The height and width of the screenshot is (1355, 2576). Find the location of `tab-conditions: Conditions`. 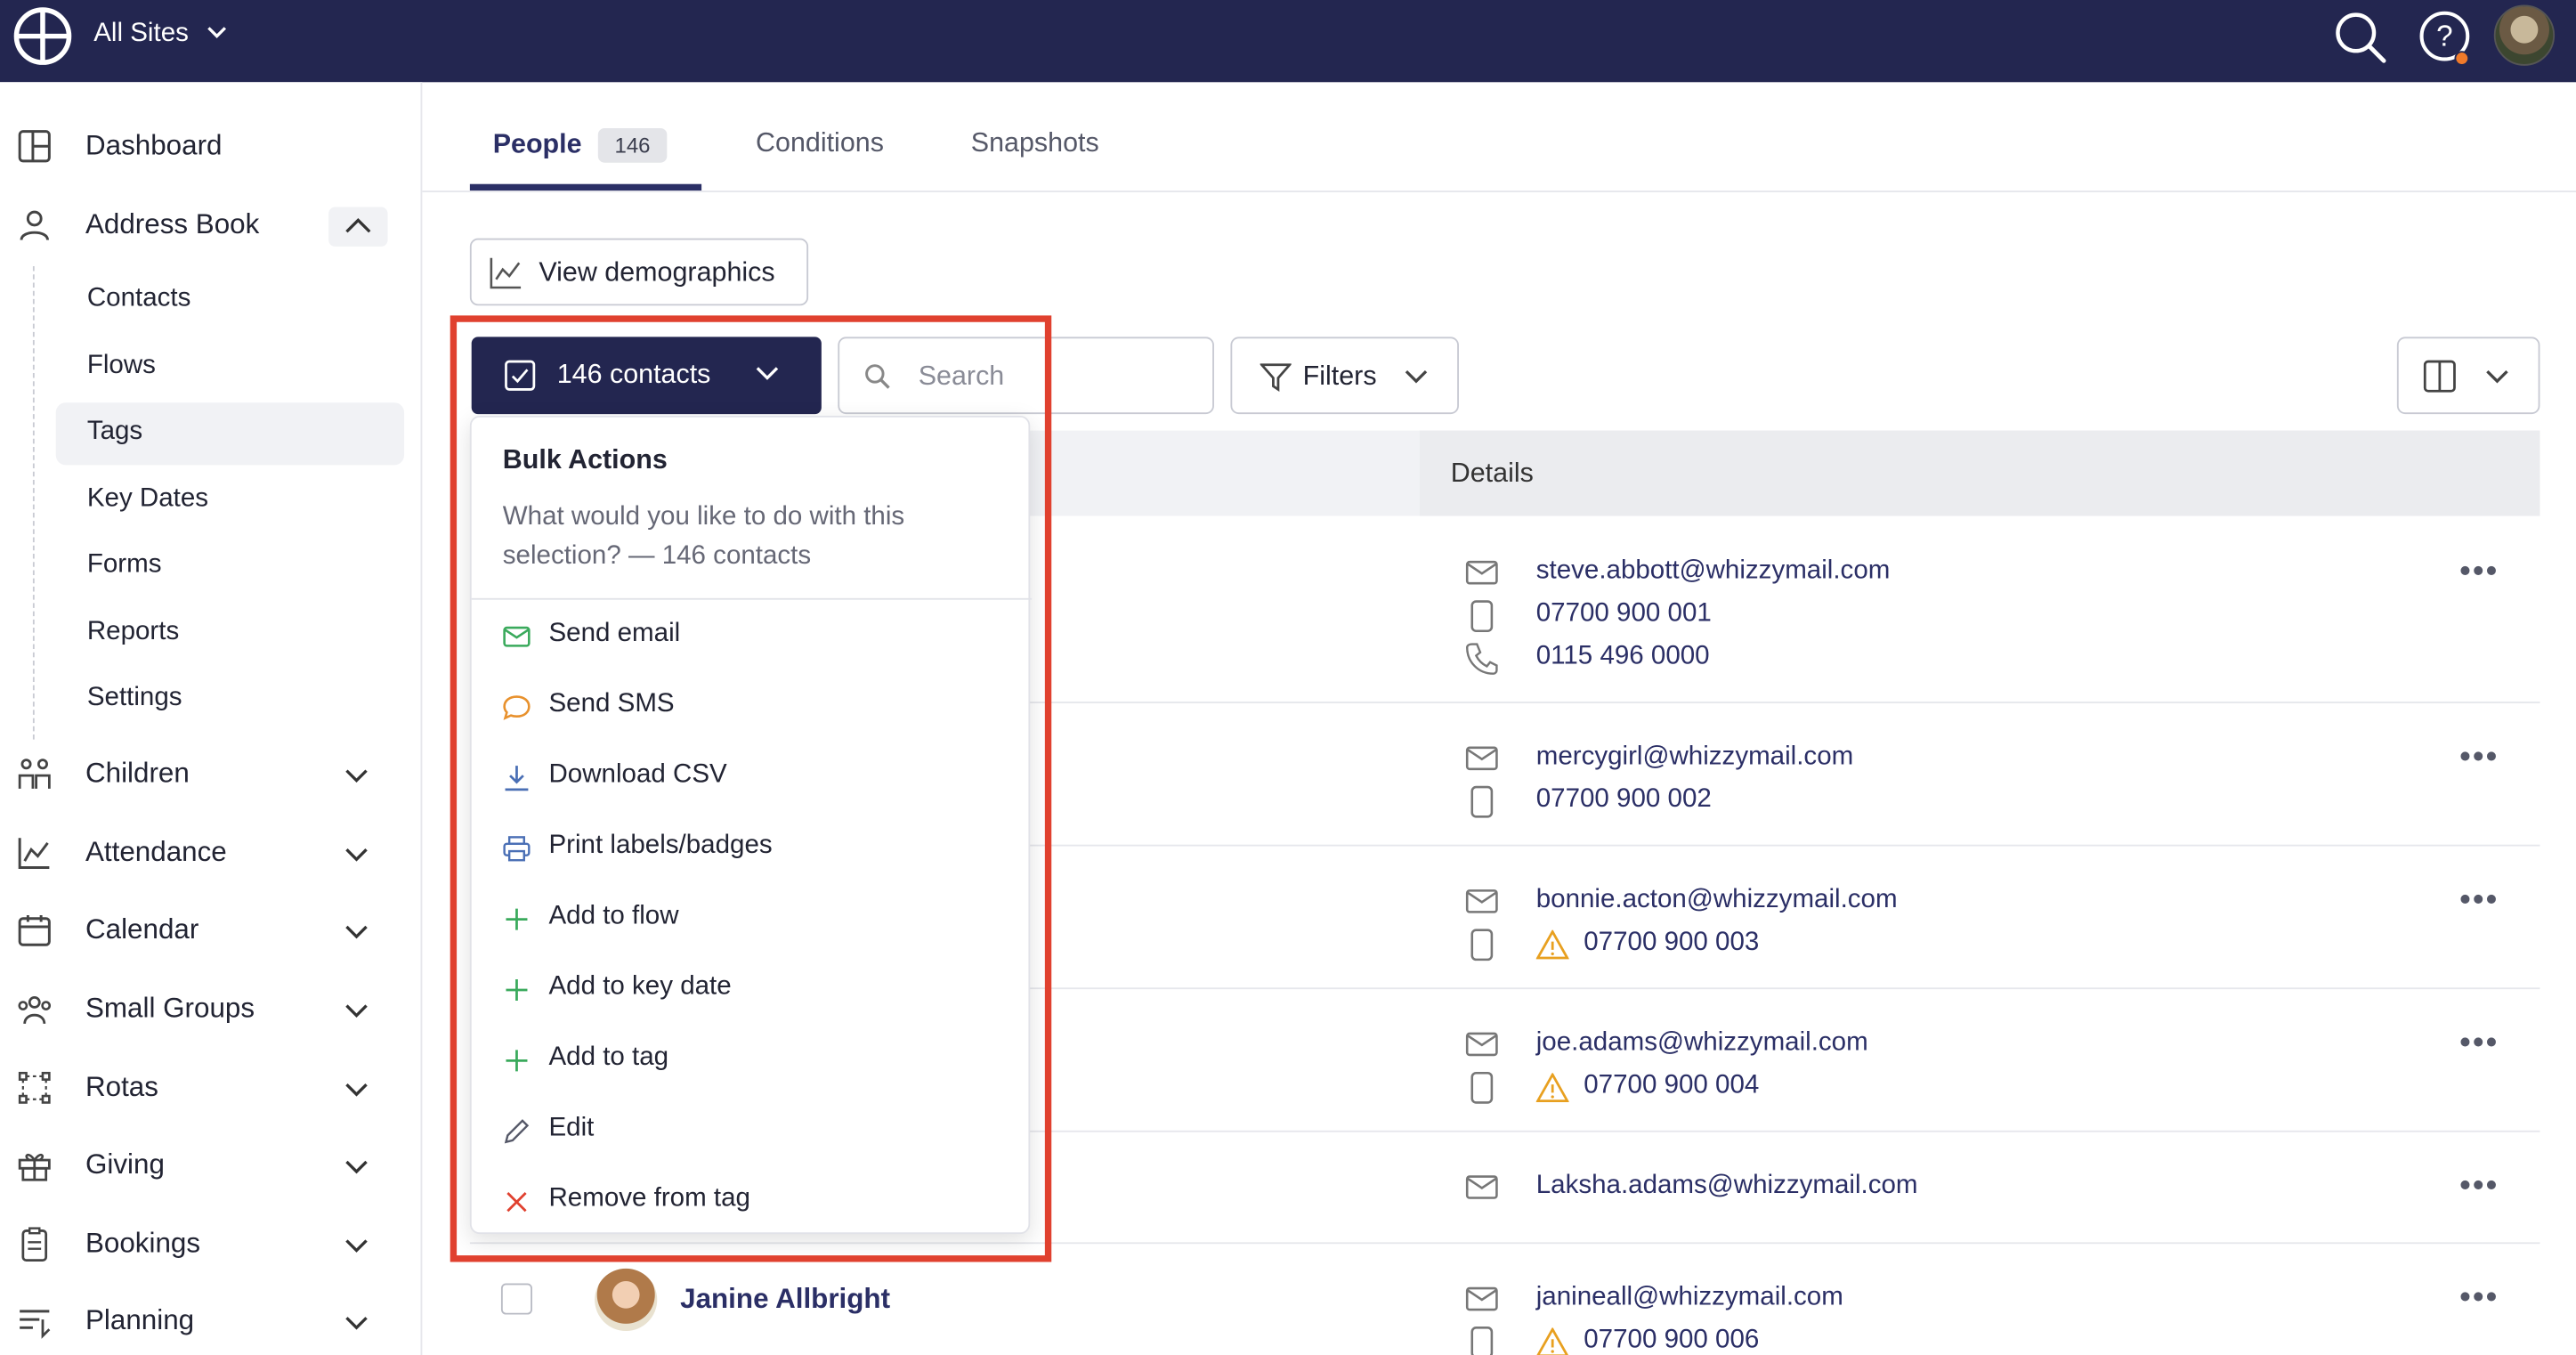

tab-conditions: Conditions is located at coordinates (820, 143).